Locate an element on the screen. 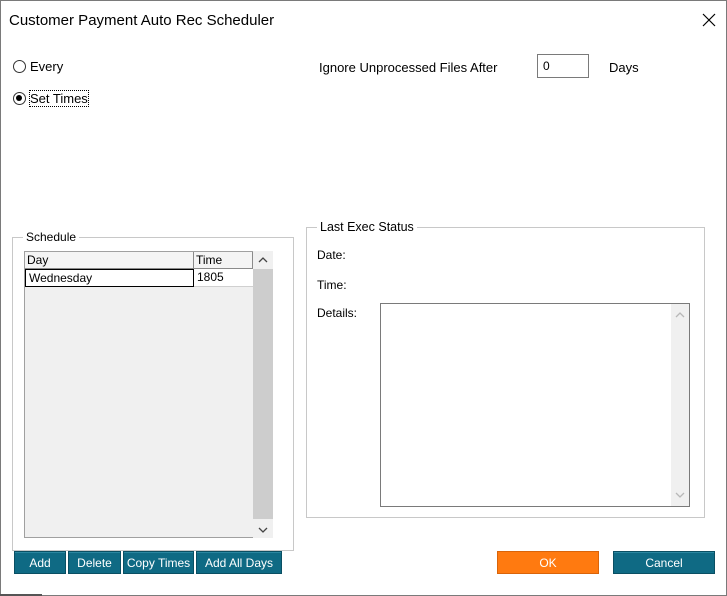  cancel-button: Cancel is located at coordinates (664, 562).